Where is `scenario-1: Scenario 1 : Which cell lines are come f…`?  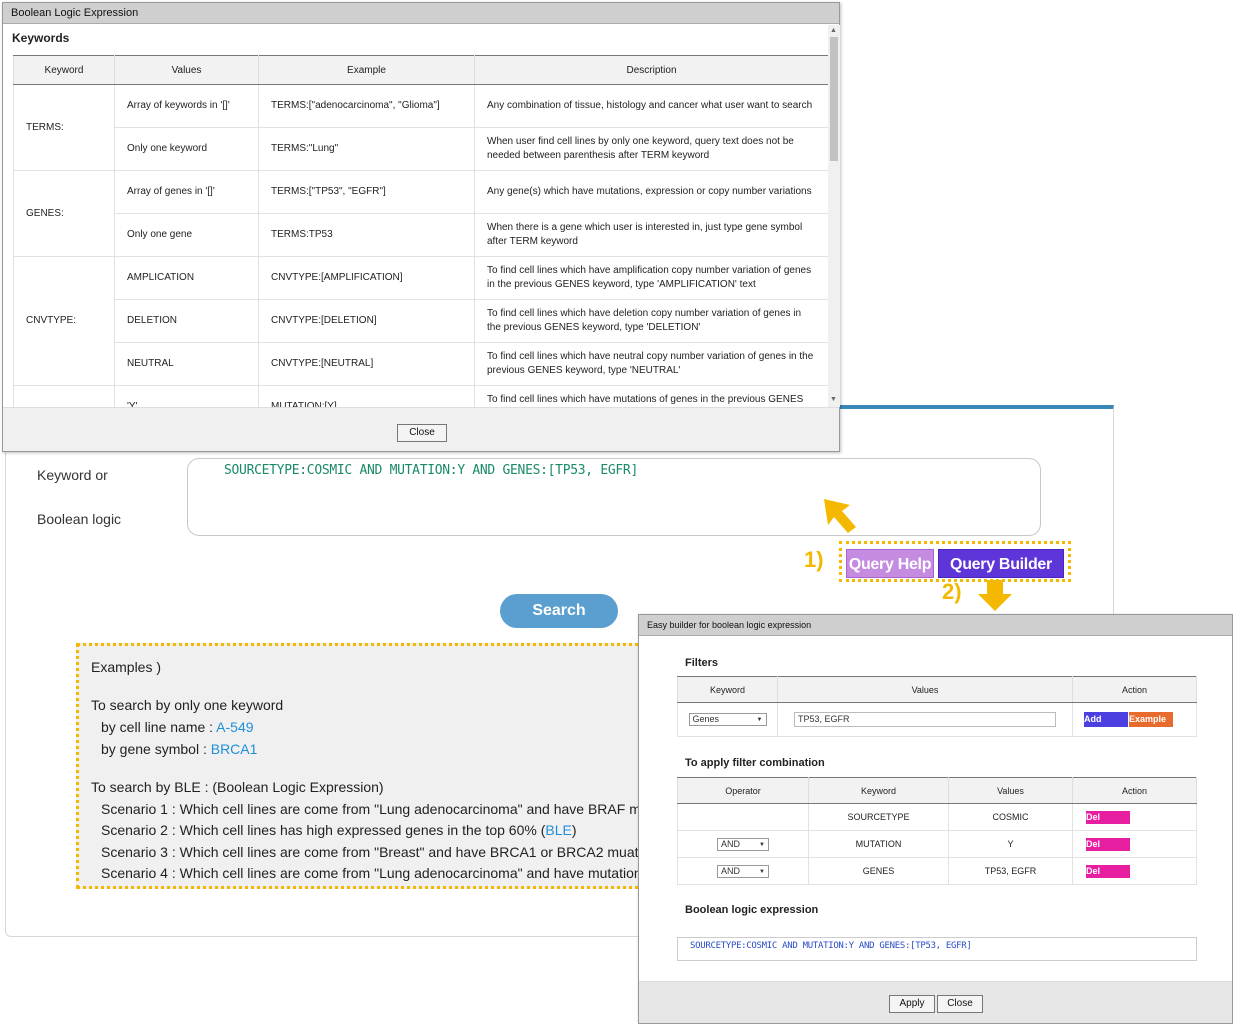 scenario-1: Scenario 1 : Which cell lines are come f… is located at coordinates (386, 809).